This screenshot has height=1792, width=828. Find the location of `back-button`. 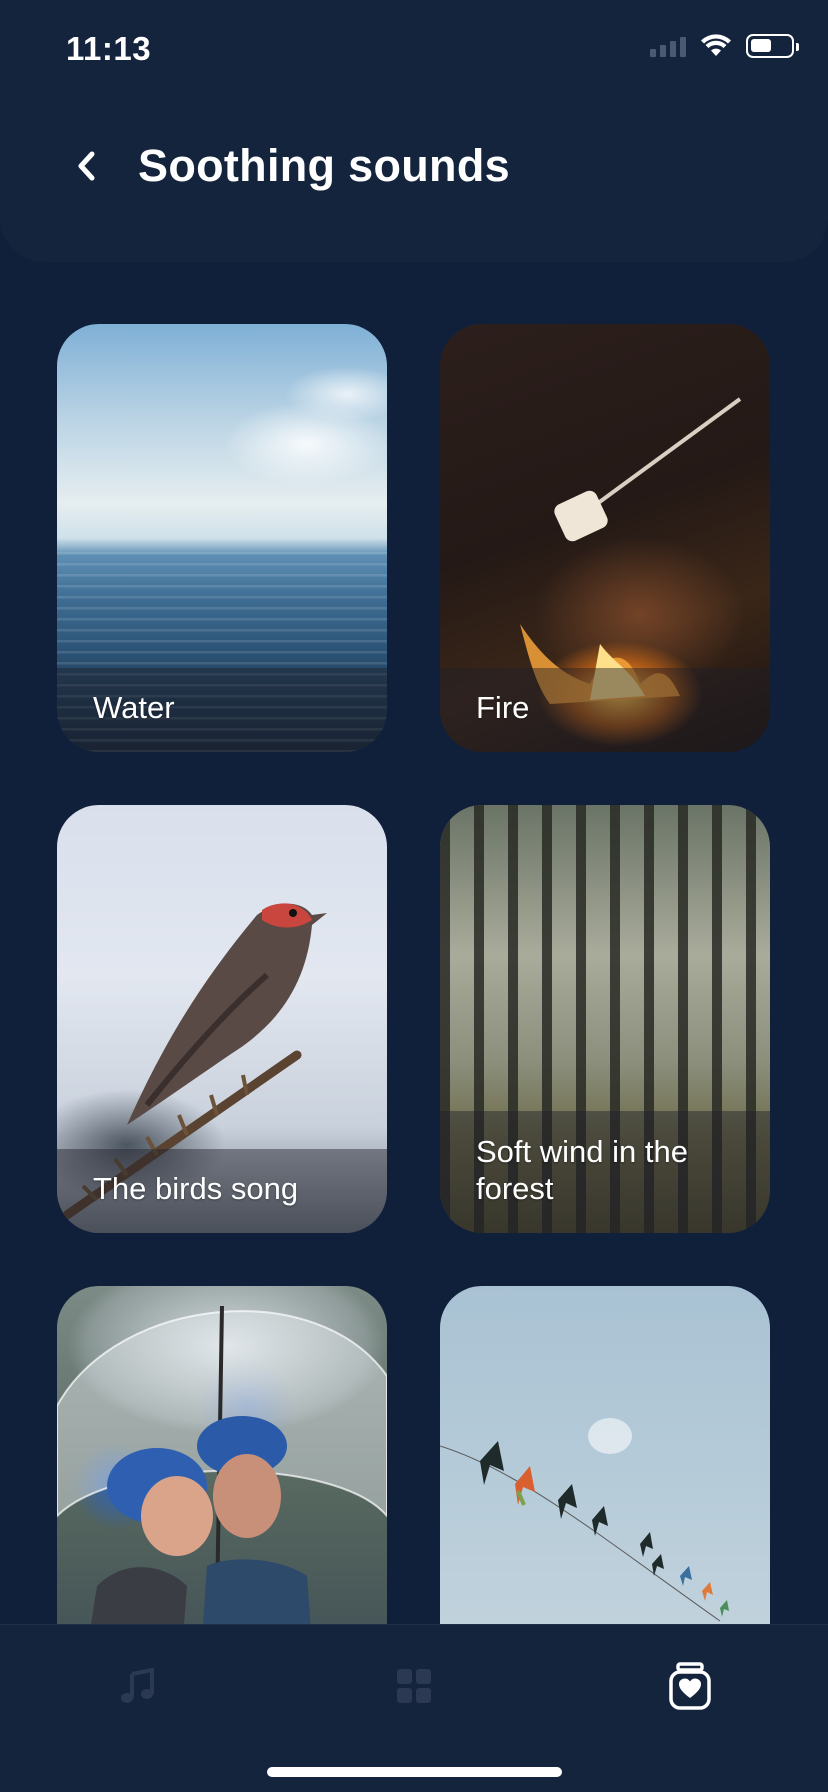

back-button is located at coordinates (86, 166).